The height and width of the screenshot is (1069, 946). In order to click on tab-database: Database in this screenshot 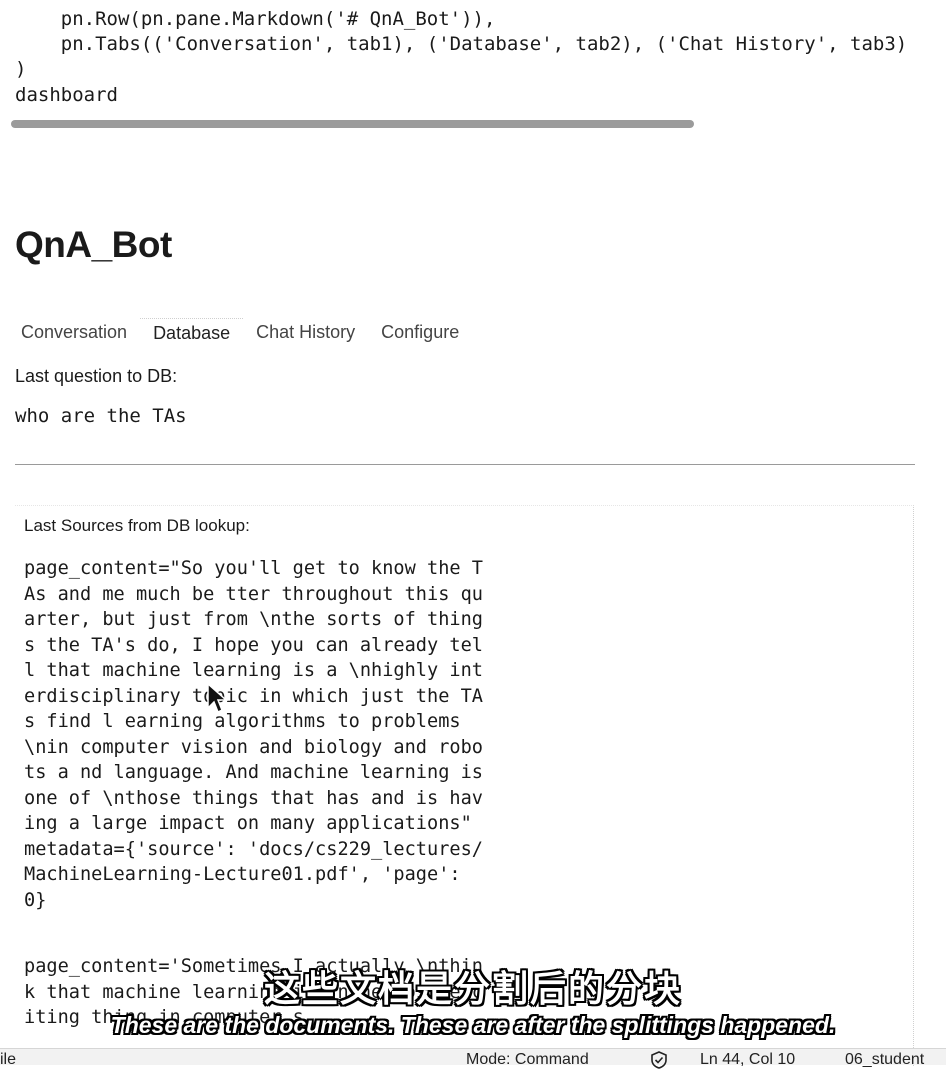, I will do `click(192, 334)`.